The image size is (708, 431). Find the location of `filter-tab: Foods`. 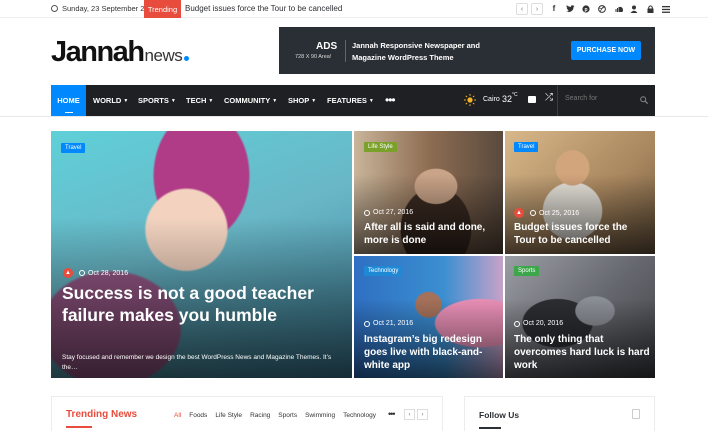

filter-tab: Foods is located at coordinates (198, 415).